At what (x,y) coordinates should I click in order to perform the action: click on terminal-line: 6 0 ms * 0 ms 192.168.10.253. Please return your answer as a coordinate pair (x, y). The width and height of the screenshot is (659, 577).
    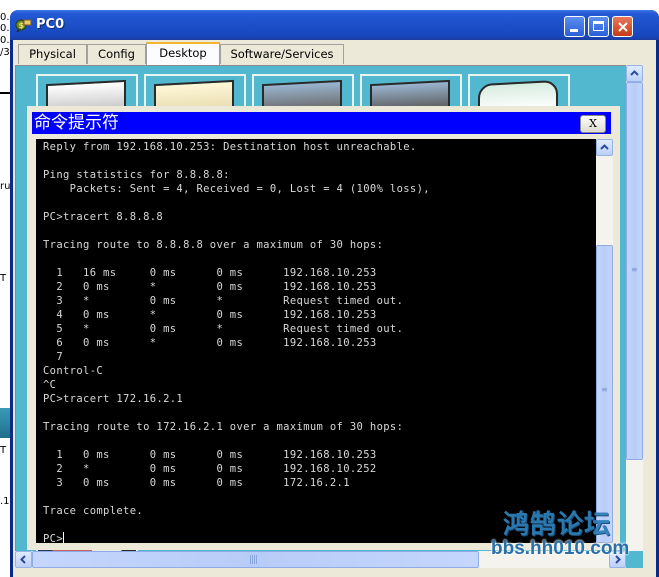
    Looking at the image, I should click on (210, 343).